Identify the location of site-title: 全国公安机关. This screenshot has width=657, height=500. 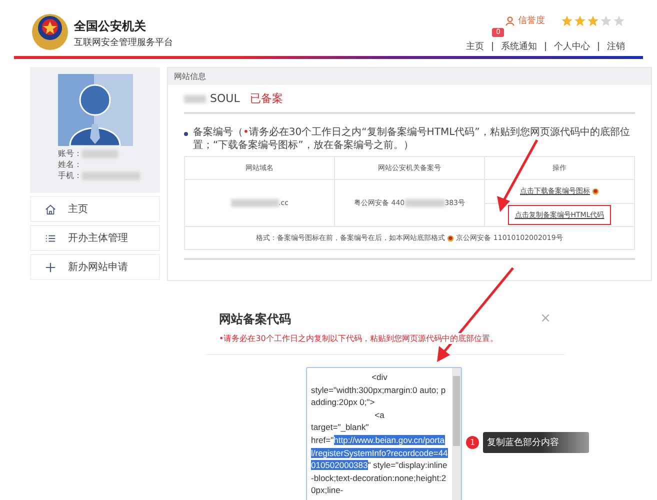
(110, 26).